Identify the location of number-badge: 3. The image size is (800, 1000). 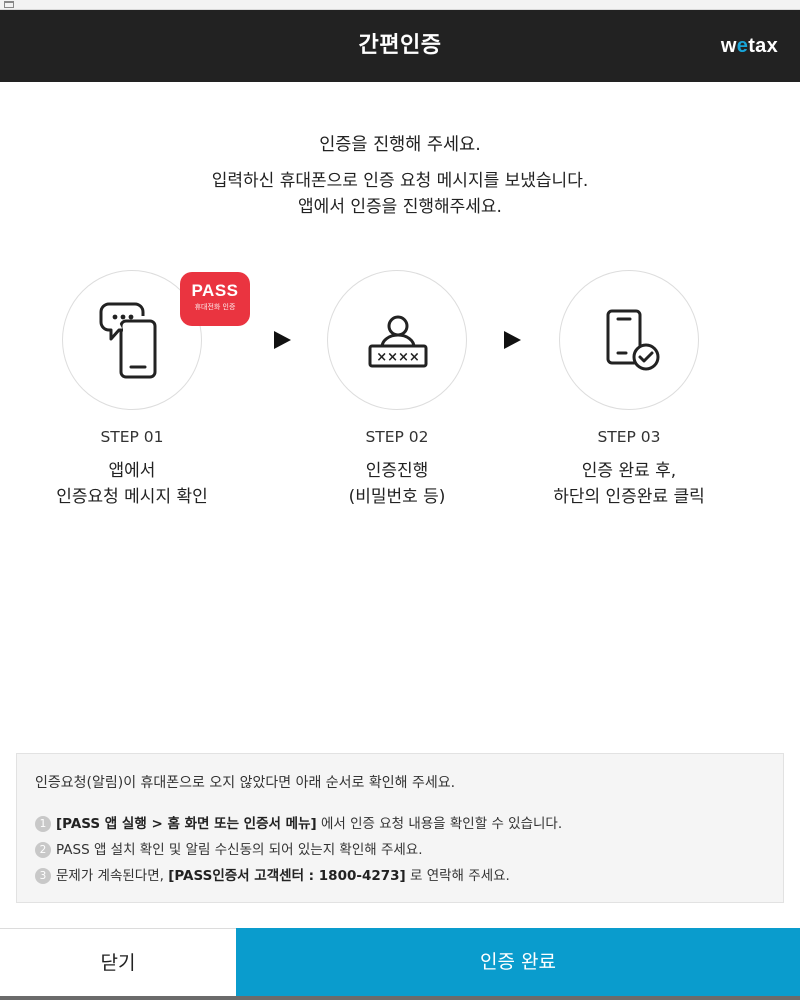
(43, 876).